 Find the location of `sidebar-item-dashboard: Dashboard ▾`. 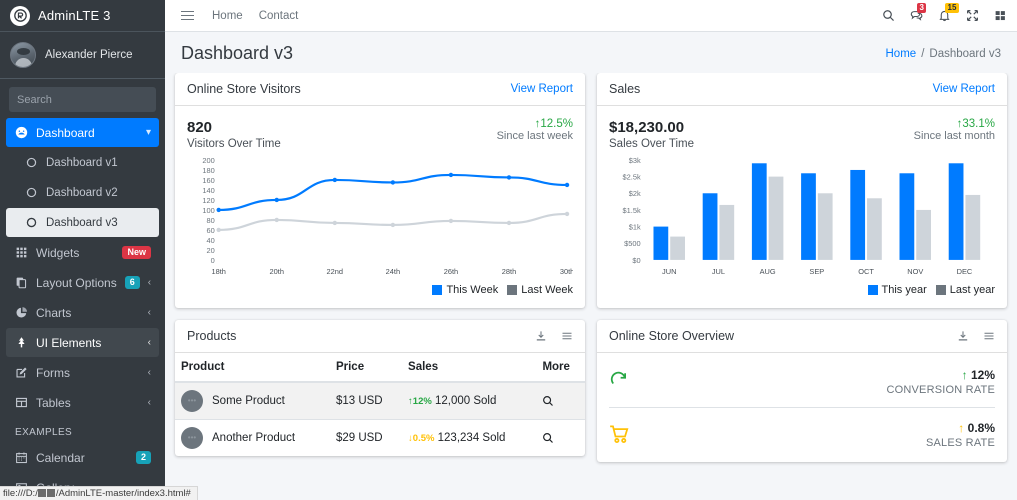

sidebar-item-dashboard: Dashboard ▾ is located at coordinates (82, 132).